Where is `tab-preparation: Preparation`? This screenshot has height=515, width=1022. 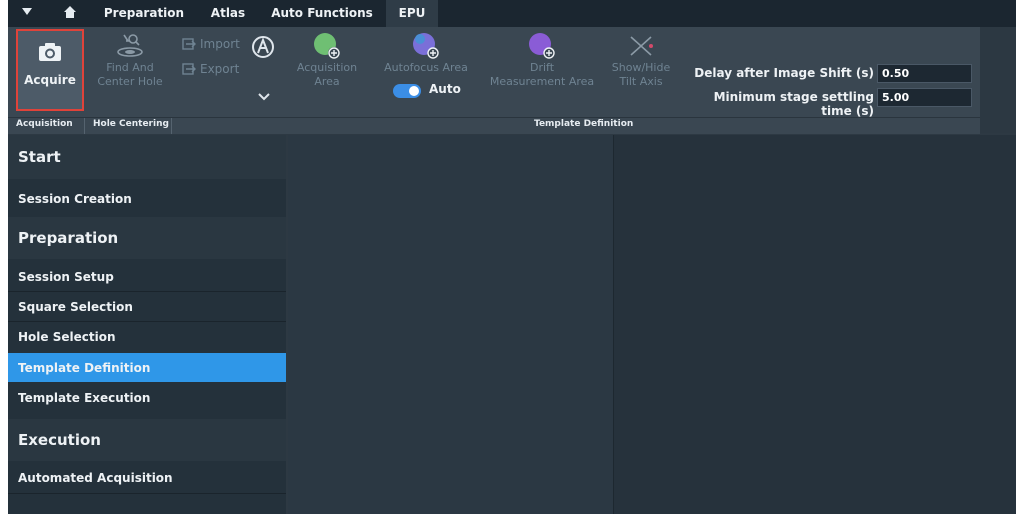
tab-preparation: Preparation is located at coordinates (144, 13).